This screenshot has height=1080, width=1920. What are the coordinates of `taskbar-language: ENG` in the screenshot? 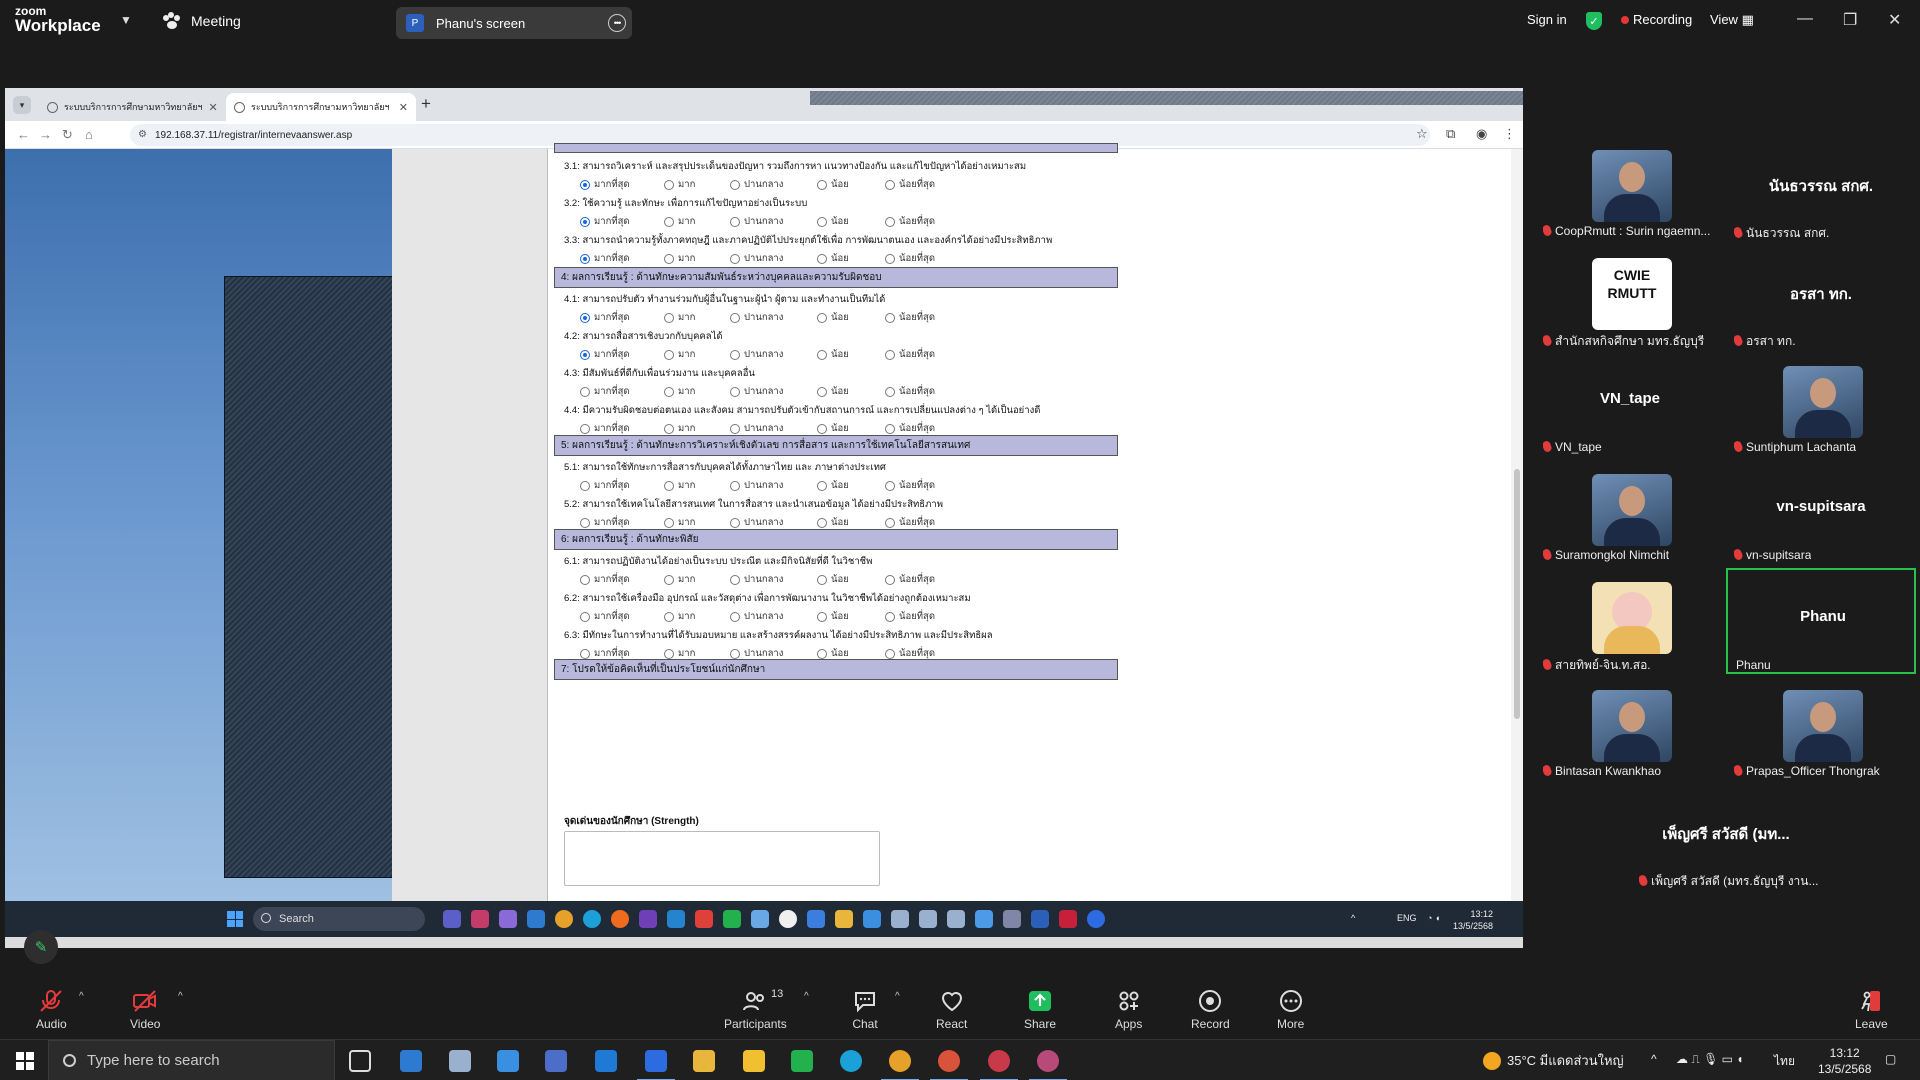 It's located at (1407, 918).